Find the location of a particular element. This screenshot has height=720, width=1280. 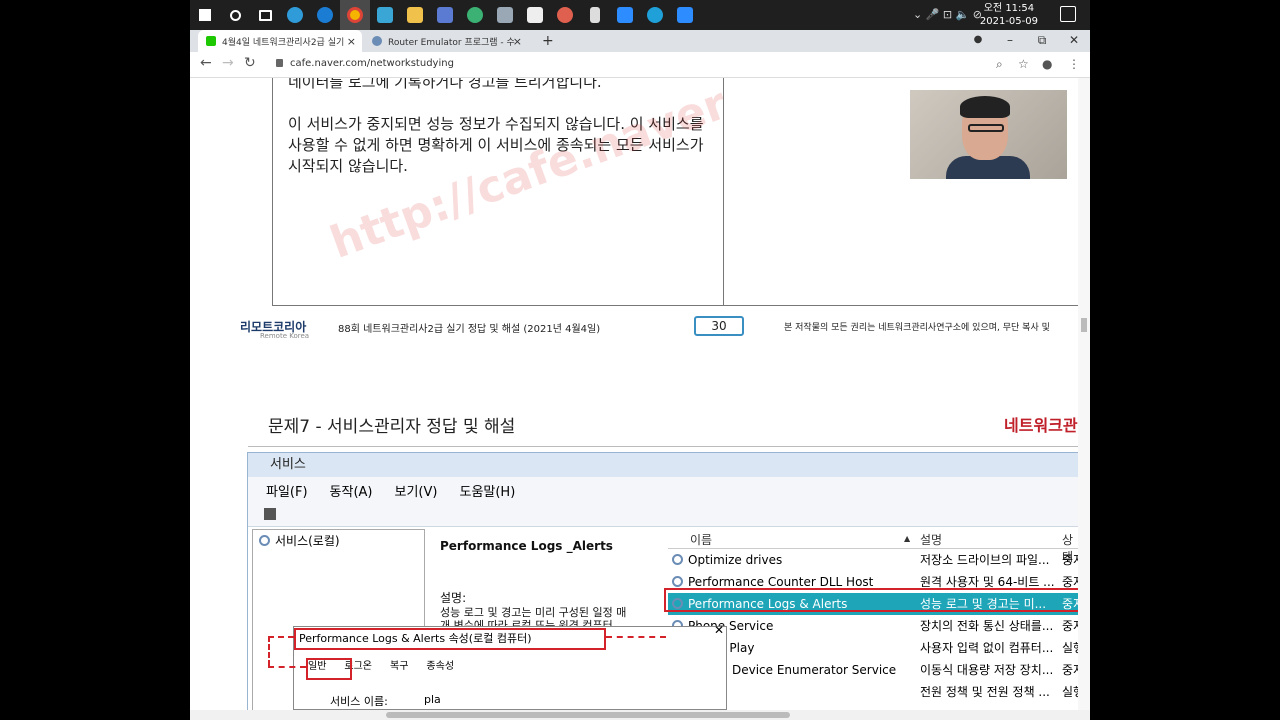

table-row: 전원 정책 및 전원 정책 ...실행 is located at coordinates (874, 692).